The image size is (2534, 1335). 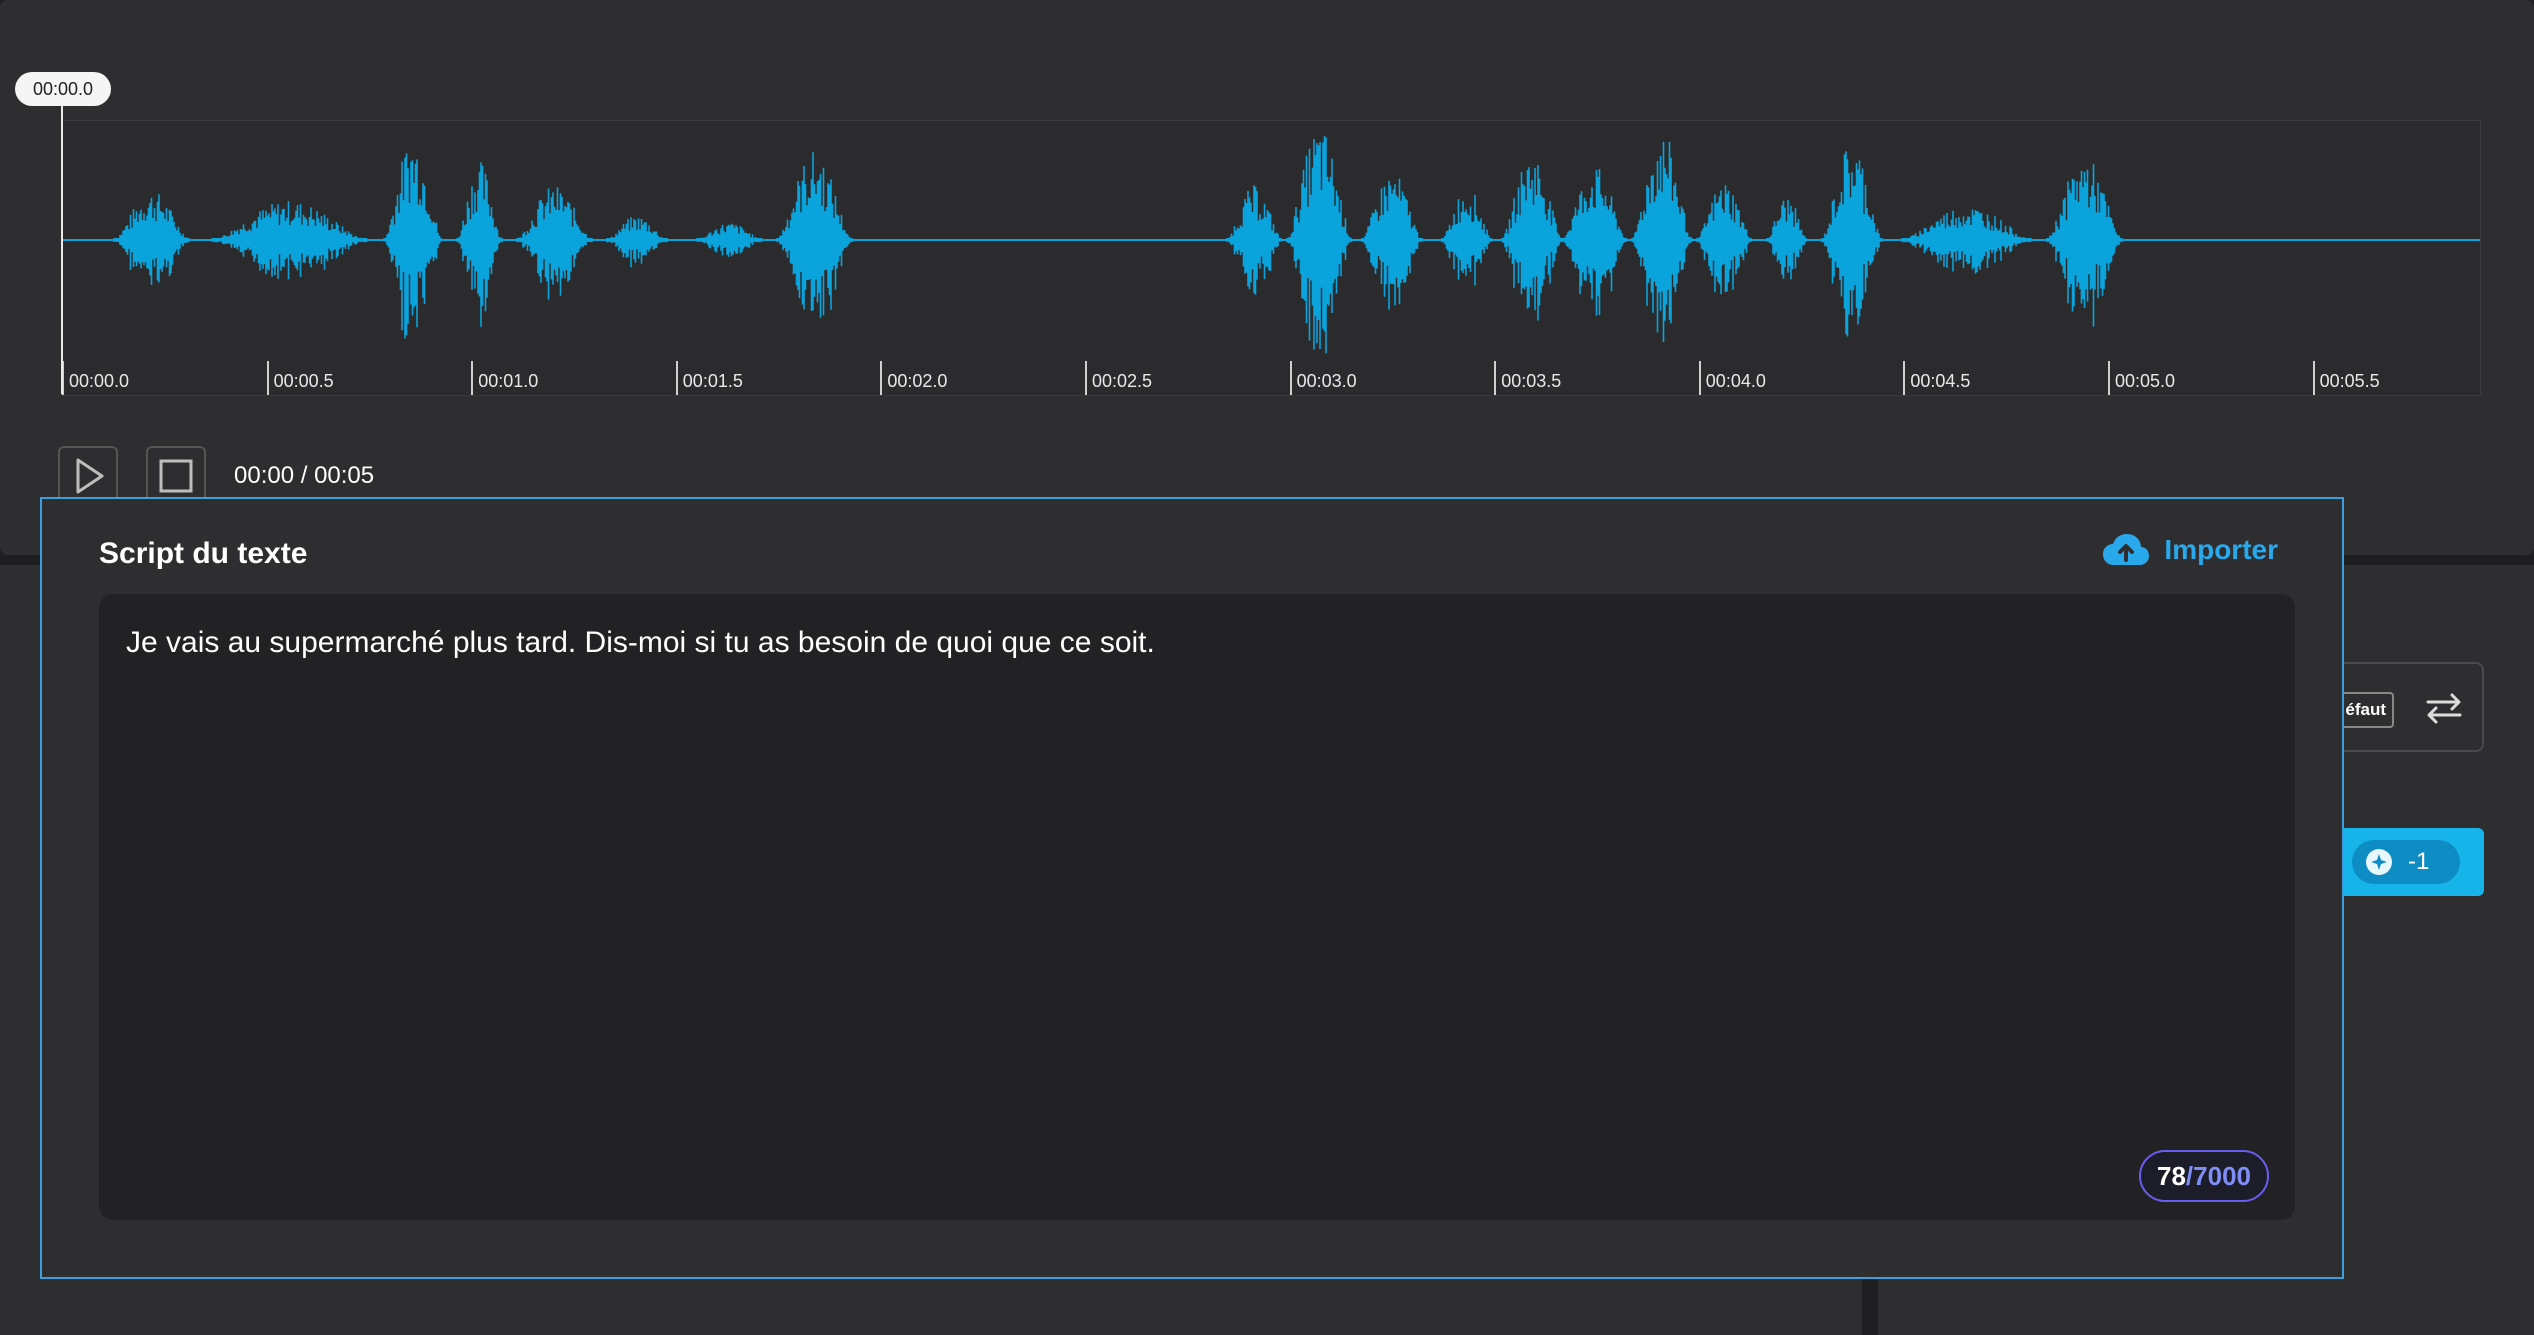 What do you see at coordinates (712, 381) in the screenshot?
I see `time-tick-label: 00:01.5` at bounding box center [712, 381].